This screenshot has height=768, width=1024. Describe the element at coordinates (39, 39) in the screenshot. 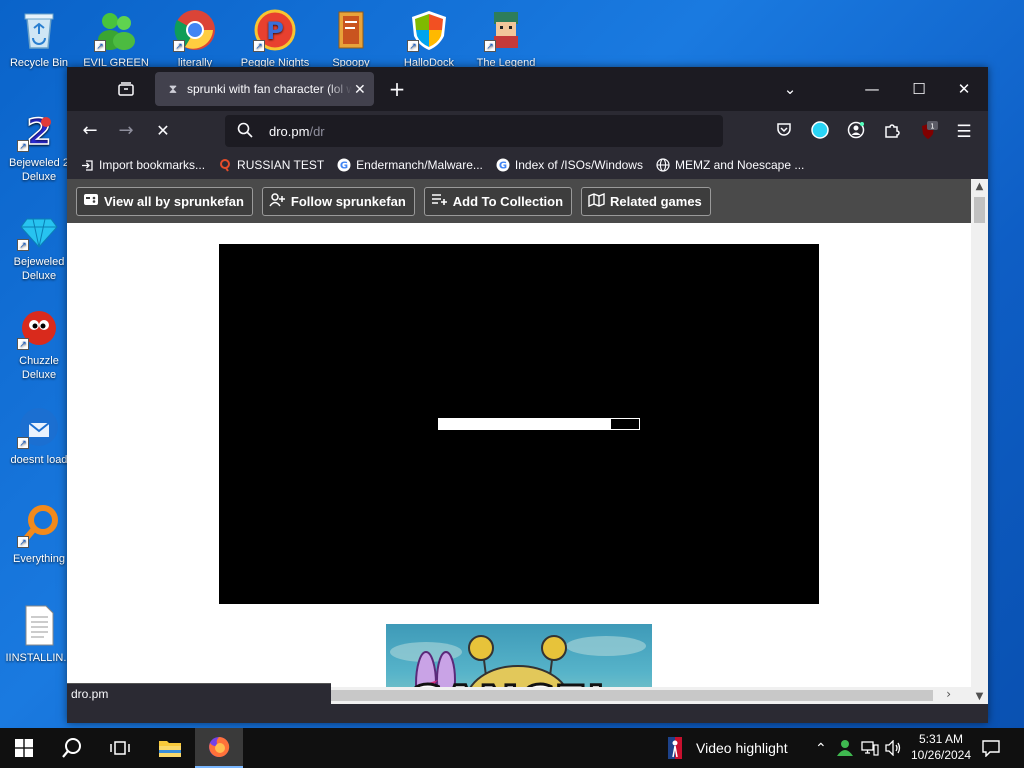

I see `desktop-icon-recycle-bin: Recycle Bin` at that location.